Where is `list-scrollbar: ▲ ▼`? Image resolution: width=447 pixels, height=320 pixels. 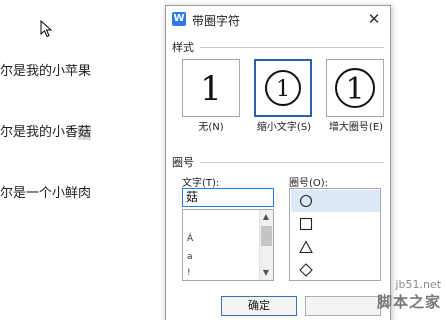 list-scrollbar: ▲ ▼ is located at coordinates (266, 245).